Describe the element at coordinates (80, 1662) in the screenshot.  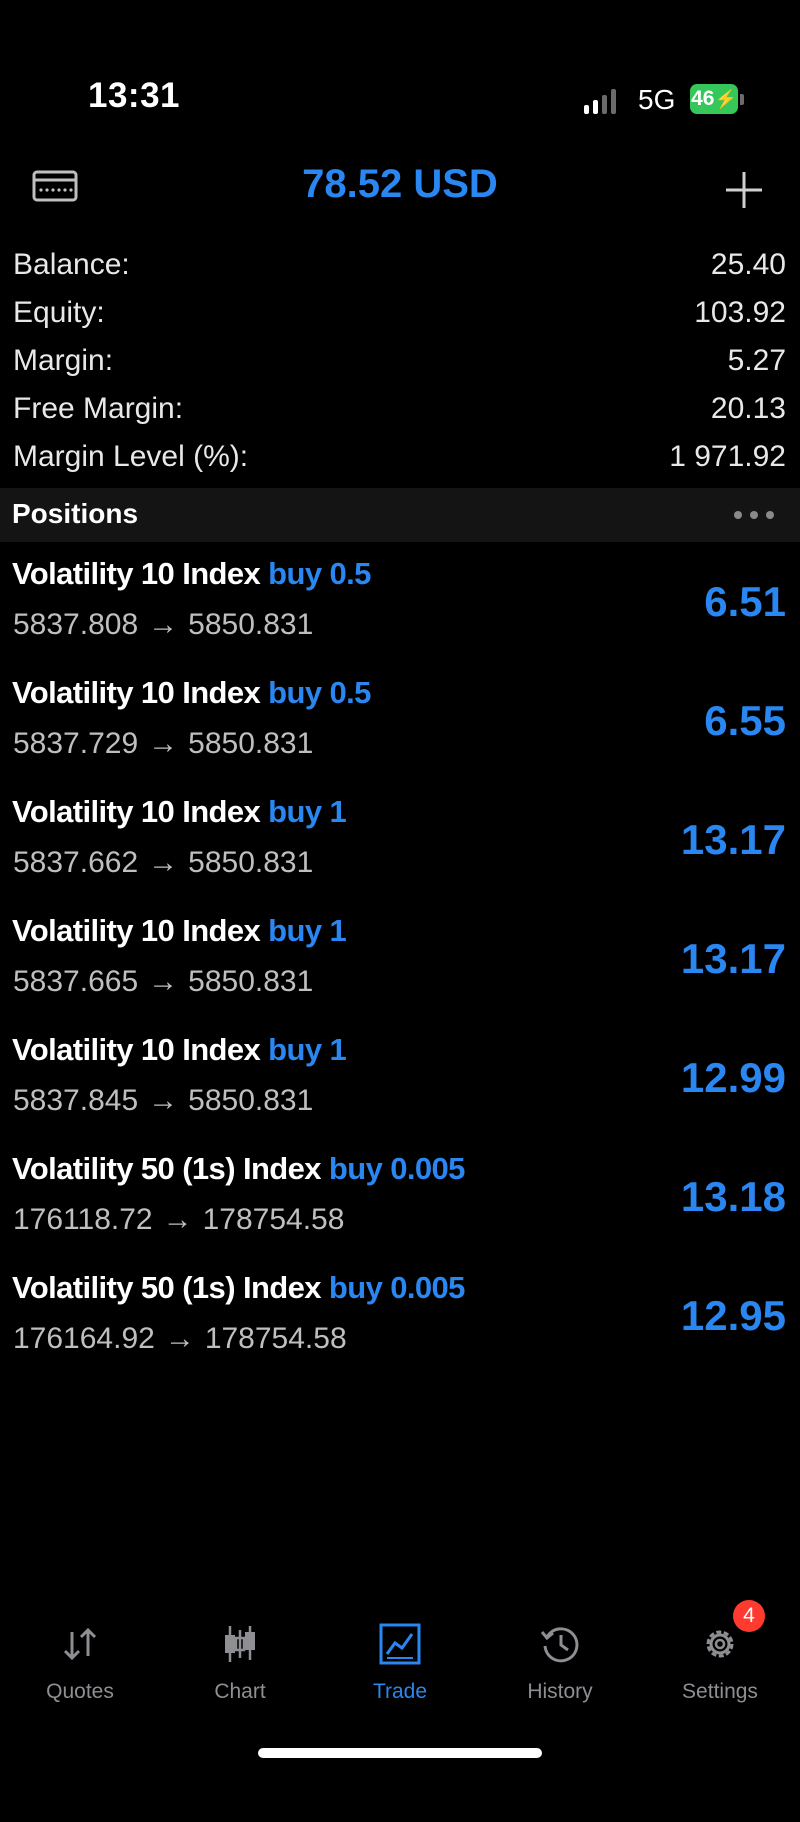
I see `tab-quotes: Quotes` at that location.